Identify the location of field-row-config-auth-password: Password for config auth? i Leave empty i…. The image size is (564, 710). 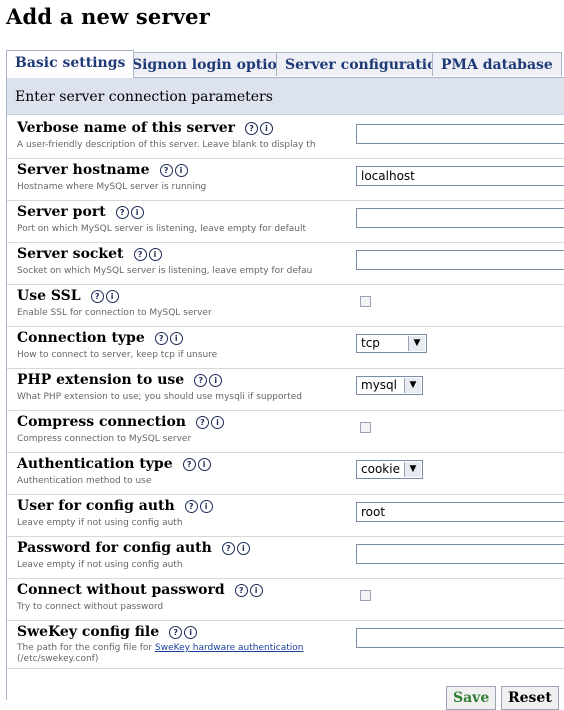
(285, 558).